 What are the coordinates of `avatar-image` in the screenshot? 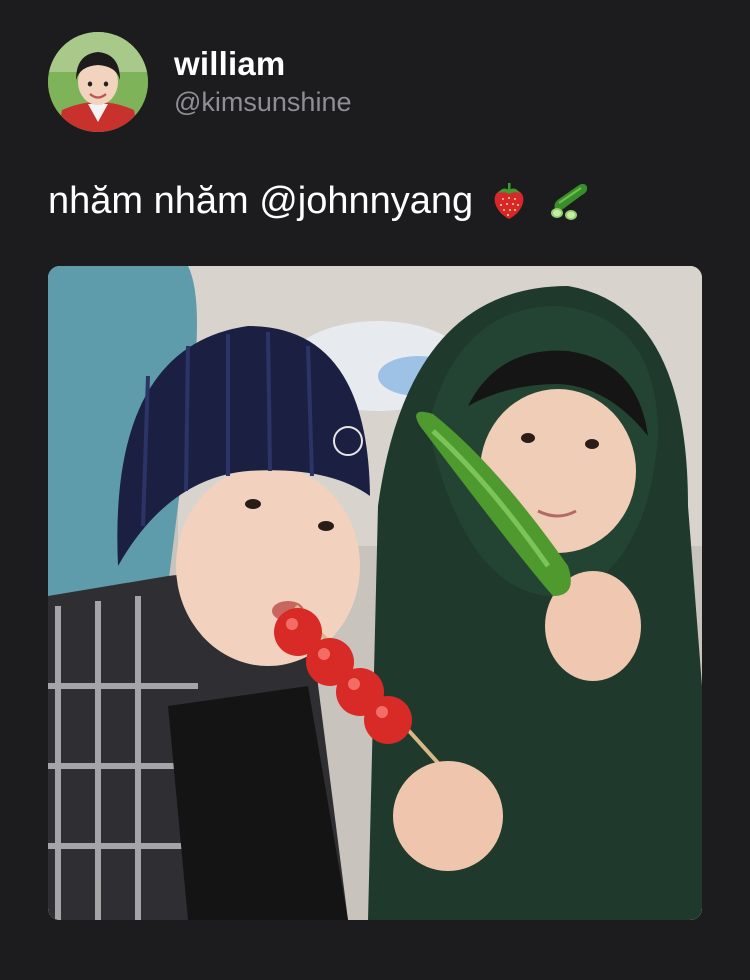 It's located at (98, 82).